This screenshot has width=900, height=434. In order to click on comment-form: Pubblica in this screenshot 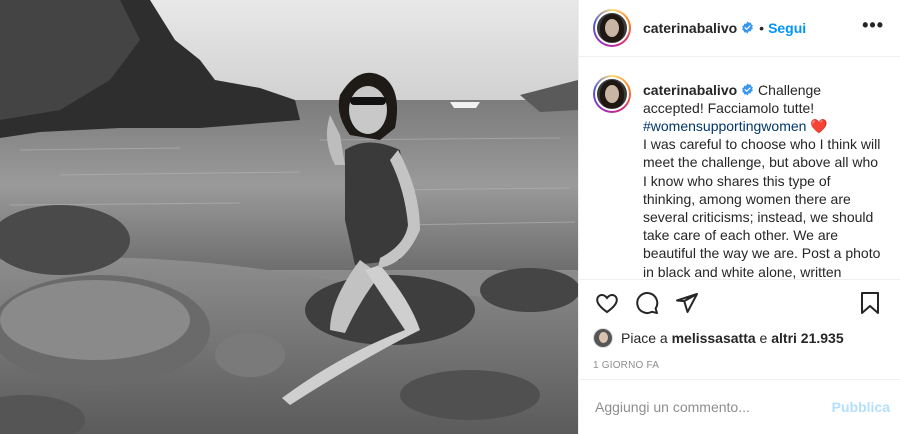, I will do `click(739, 406)`.